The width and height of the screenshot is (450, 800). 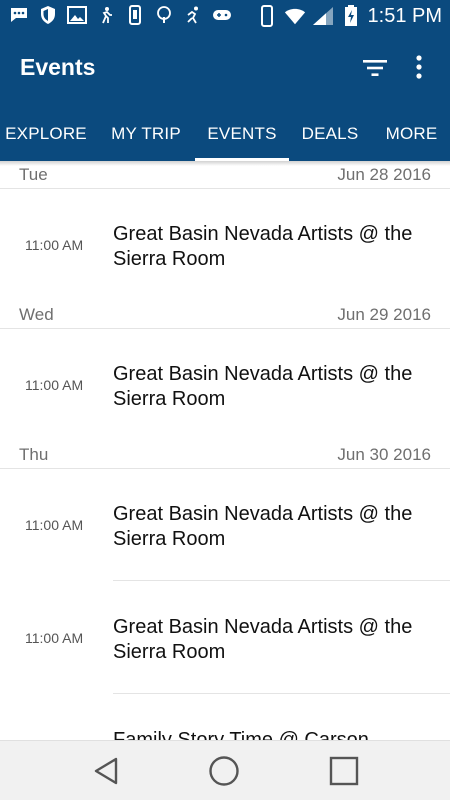 I want to click on tab-my-trip: MY TRIP, so click(x=146, y=133).